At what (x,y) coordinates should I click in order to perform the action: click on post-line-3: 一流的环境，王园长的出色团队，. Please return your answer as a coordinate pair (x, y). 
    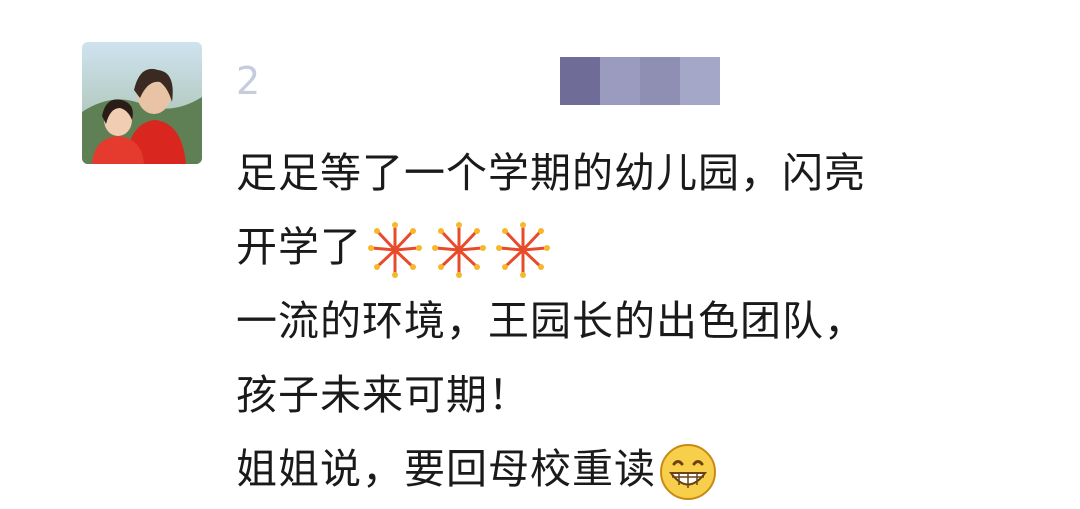
    Looking at the image, I should click on (551, 321).